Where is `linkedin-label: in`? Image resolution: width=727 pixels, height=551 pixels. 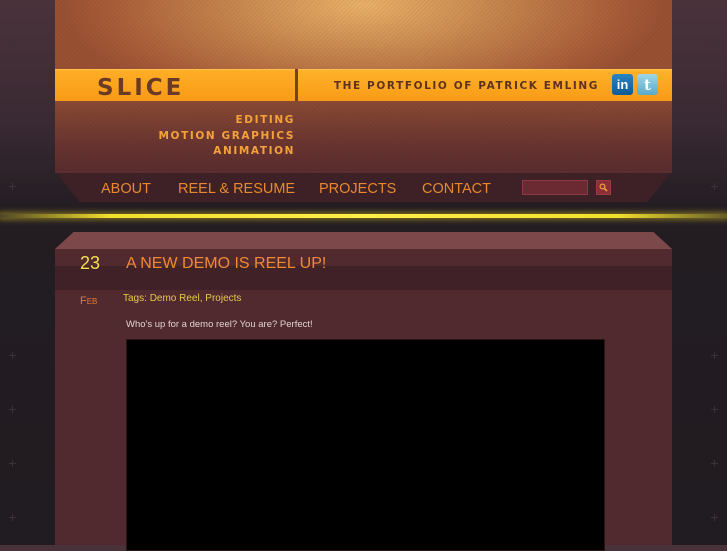
linkedin-label: in is located at coordinates (622, 84).